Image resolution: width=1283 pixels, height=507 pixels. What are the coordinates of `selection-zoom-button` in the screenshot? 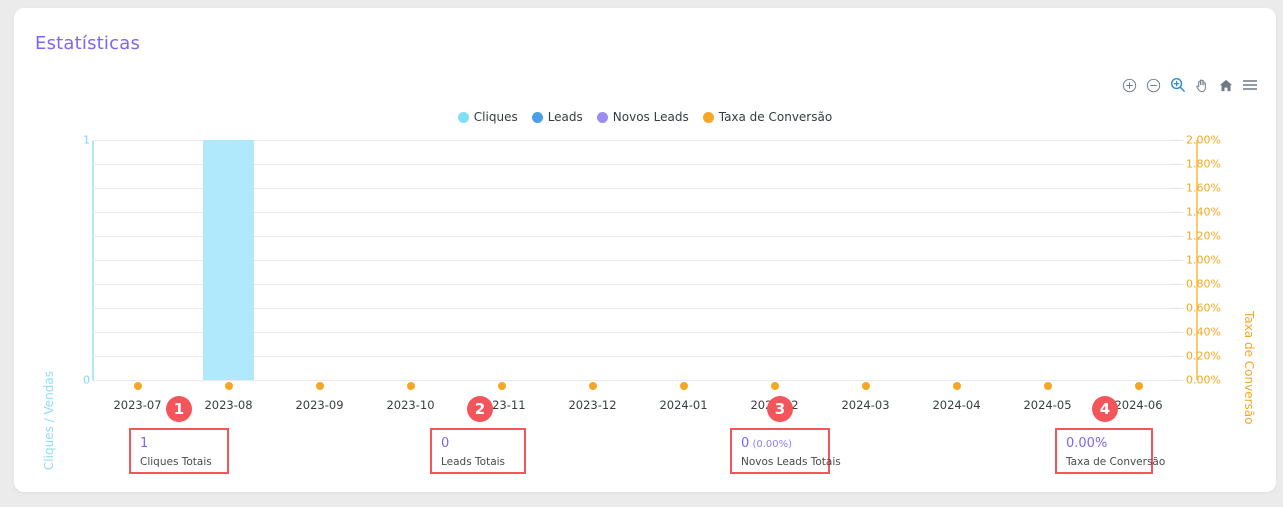 It's located at (1177, 85).